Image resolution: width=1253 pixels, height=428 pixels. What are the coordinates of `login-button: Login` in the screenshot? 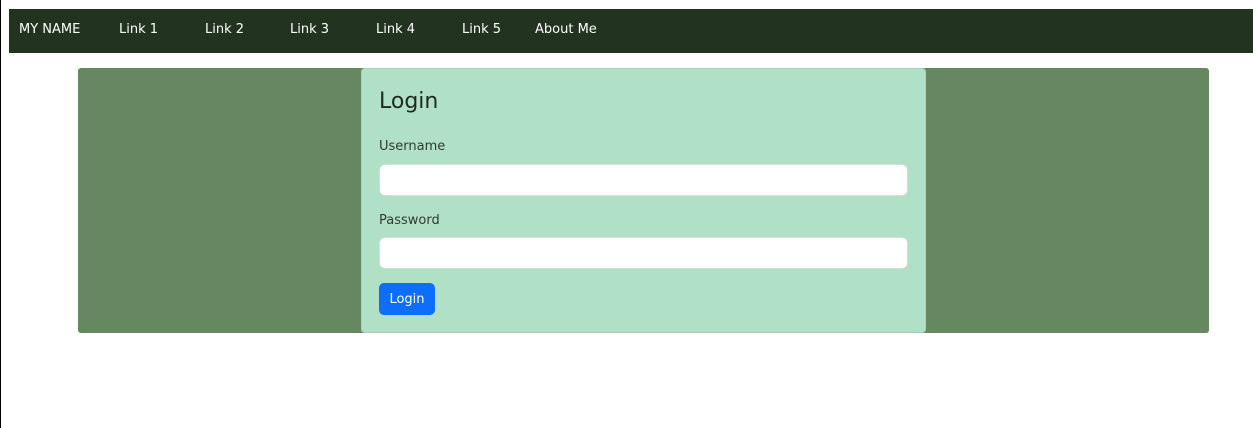 It's located at (407, 299).